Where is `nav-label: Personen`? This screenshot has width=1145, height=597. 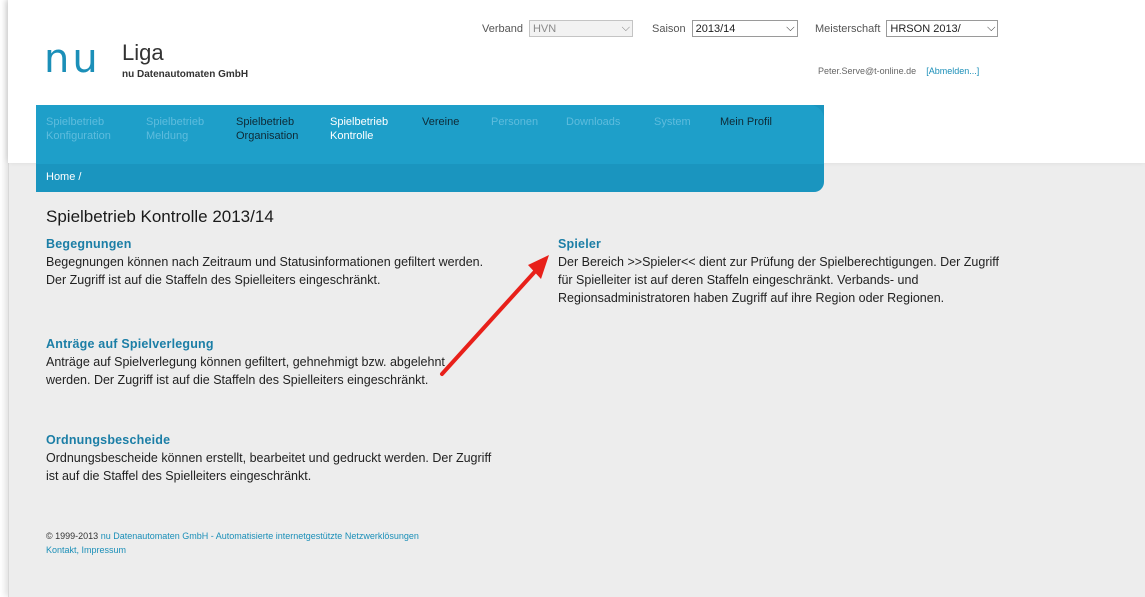 nav-label: Personen is located at coordinates (515, 122).